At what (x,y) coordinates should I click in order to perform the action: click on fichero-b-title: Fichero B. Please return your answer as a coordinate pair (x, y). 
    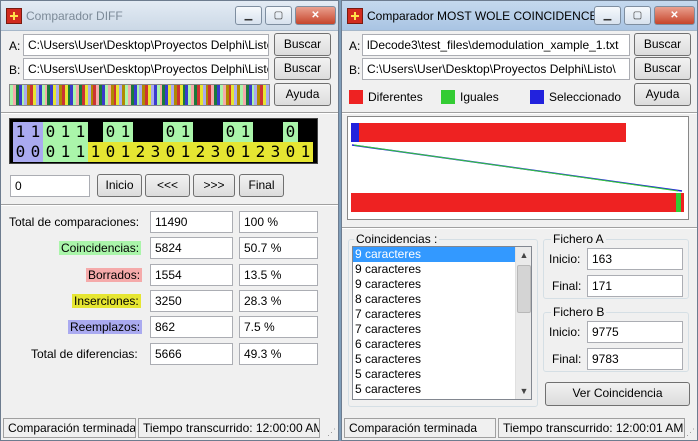
    Looking at the image, I should click on (579, 312).